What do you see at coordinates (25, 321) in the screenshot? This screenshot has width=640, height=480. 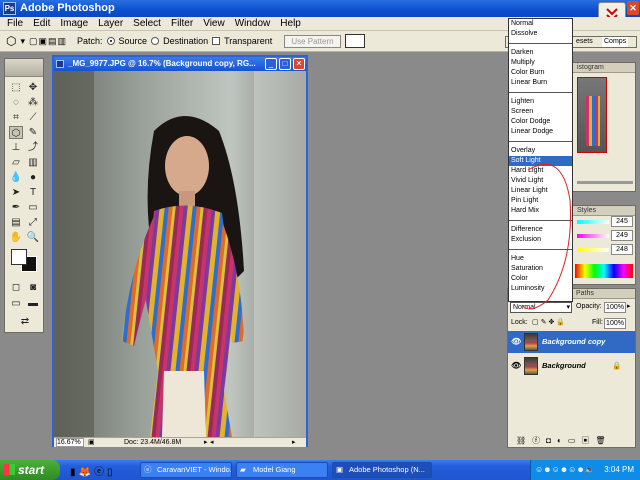 I see `imageready-icon: ⇄` at bounding box center [25, 321].